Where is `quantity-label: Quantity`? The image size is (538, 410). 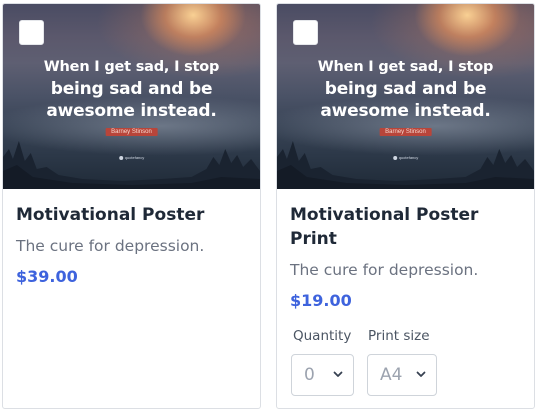 quantity-label: Quantity is located at coordinates (322, 336).